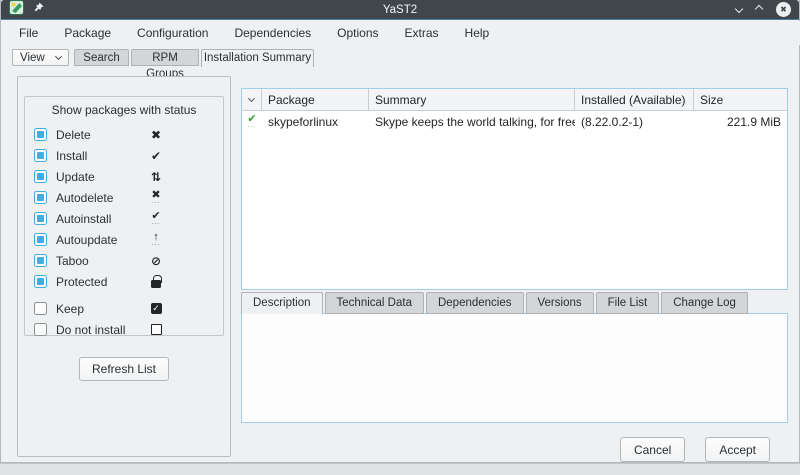  Describe the element at coordinates (634, 99) in the screenshot. I see `column-header-installed: Installed (Available)` at that location.